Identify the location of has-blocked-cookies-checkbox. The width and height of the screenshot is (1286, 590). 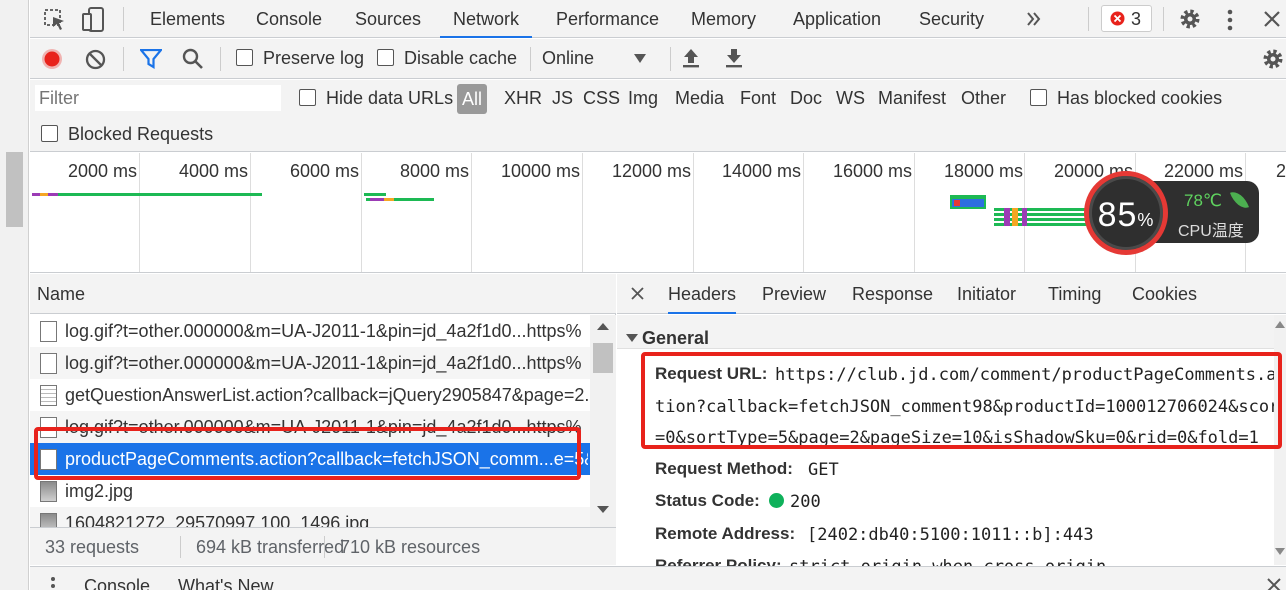
(1038, 97).